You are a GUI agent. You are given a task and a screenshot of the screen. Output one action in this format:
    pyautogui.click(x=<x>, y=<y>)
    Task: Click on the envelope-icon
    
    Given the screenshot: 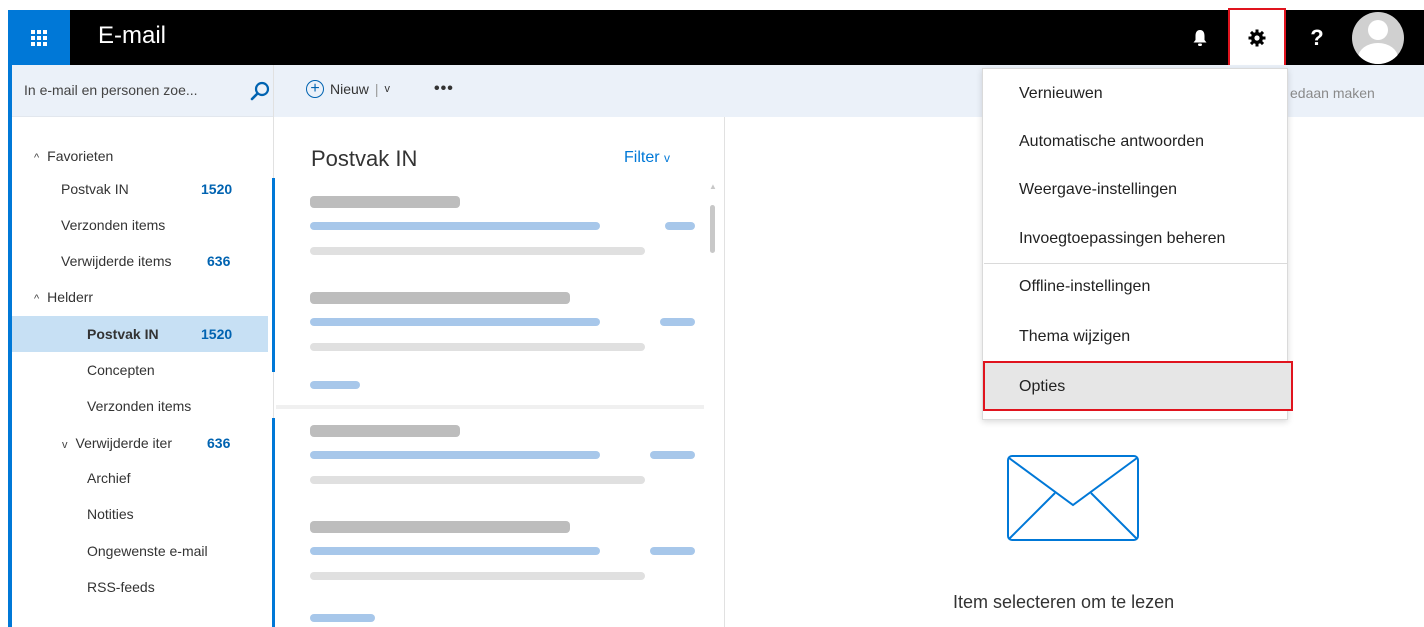 What is the action you would take?
    pyautogui.click(x=1073, y=498)
    